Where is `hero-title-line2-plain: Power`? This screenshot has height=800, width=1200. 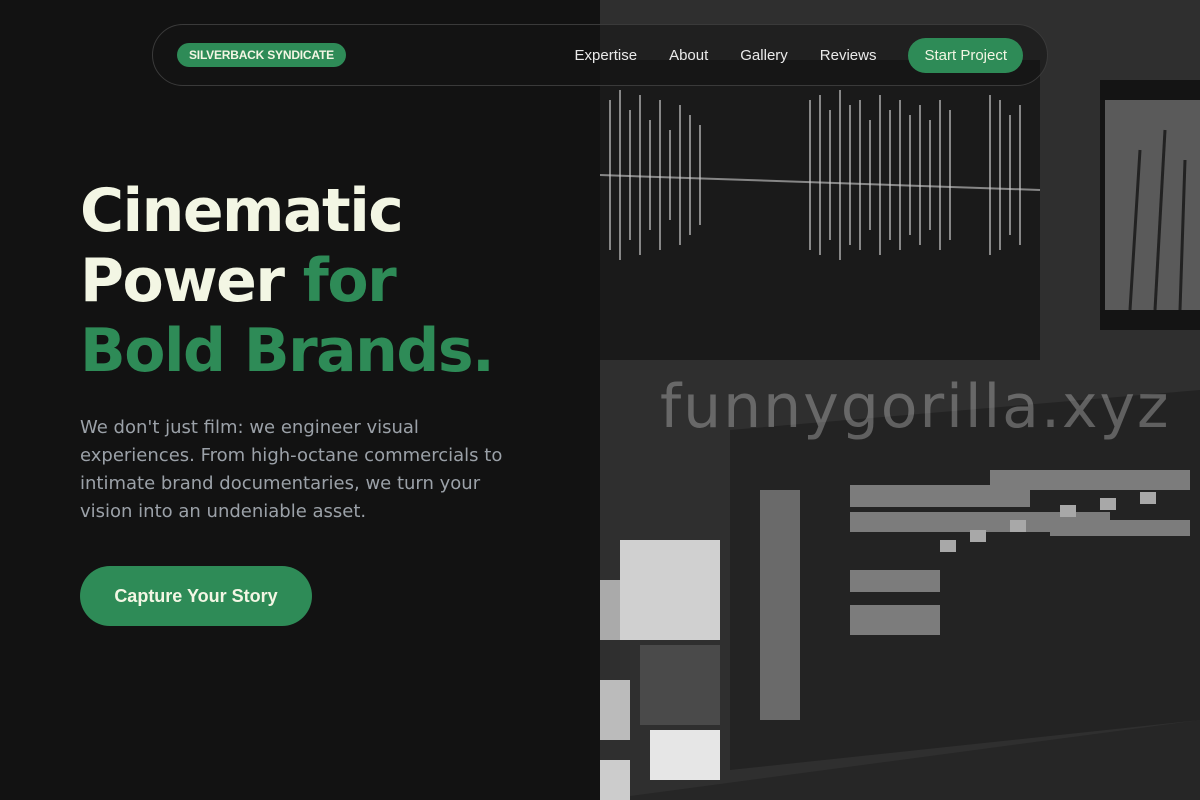
hero-title-line2-plain: Power is located at coordinates (191, 281).